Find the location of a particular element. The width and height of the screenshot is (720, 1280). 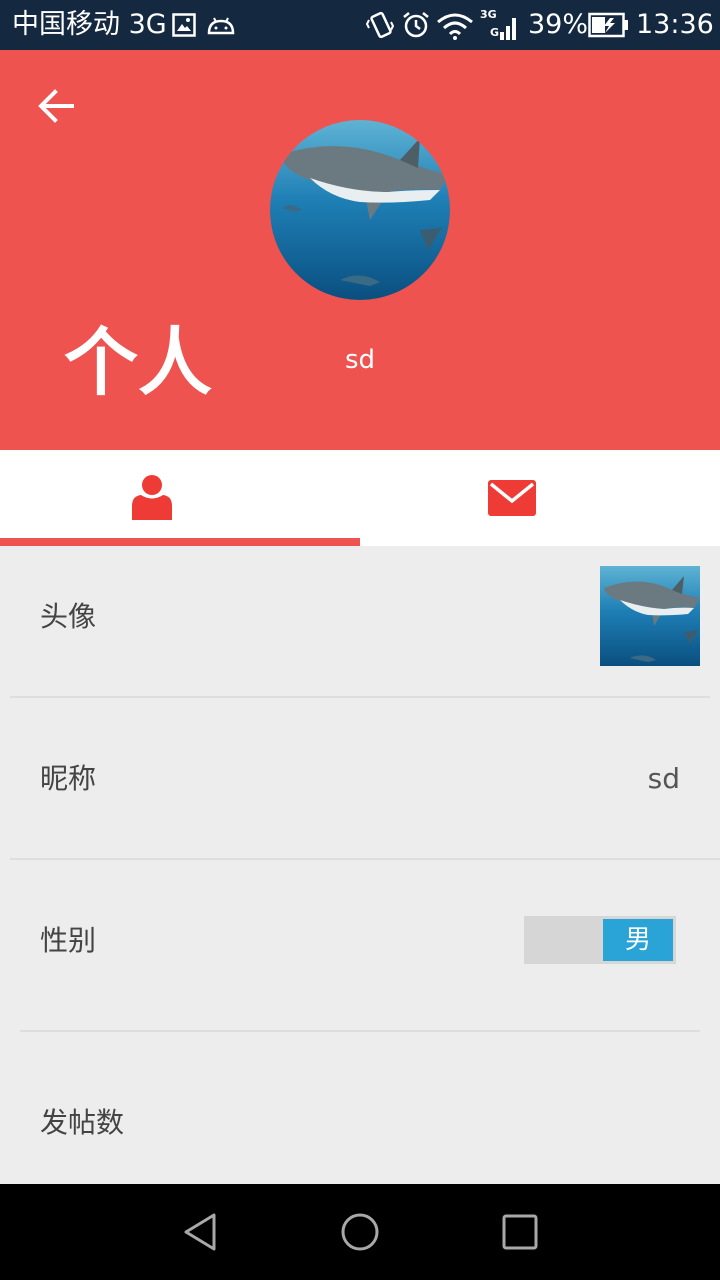

envelope-icon is located at coordinates (512, 498).